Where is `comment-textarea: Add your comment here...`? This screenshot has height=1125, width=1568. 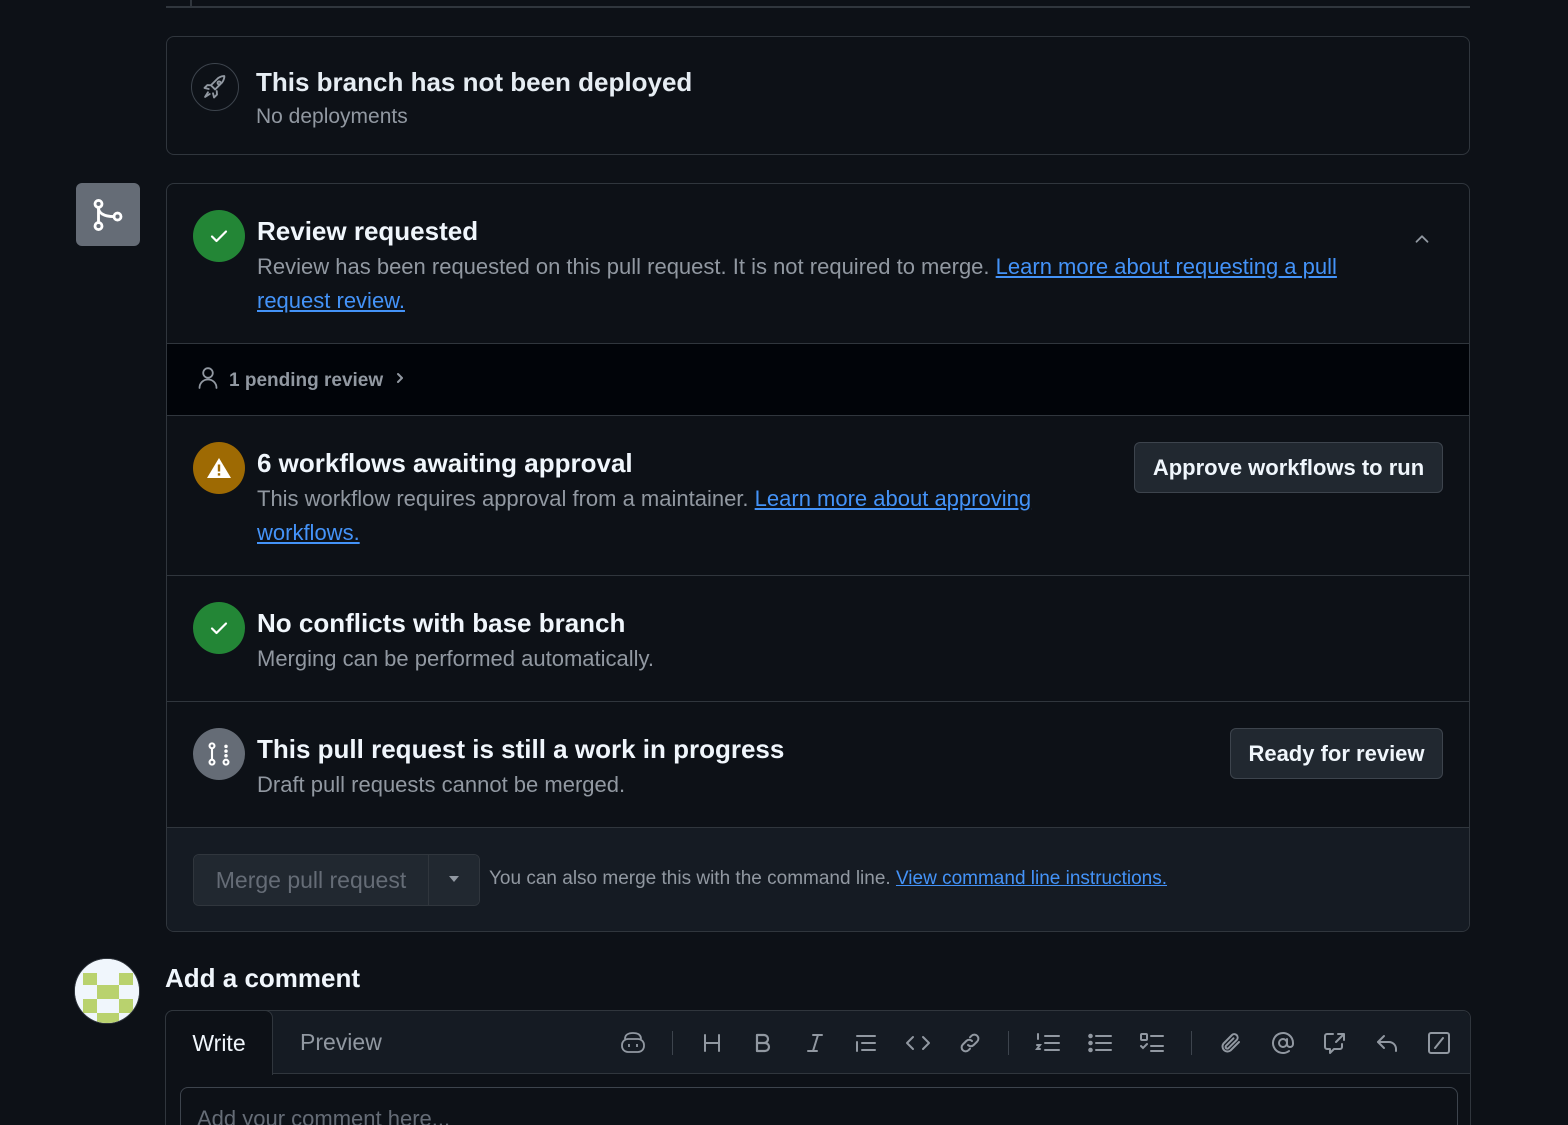
comment-textarea: Add your comment here... is located at coordinates (819, 1106).